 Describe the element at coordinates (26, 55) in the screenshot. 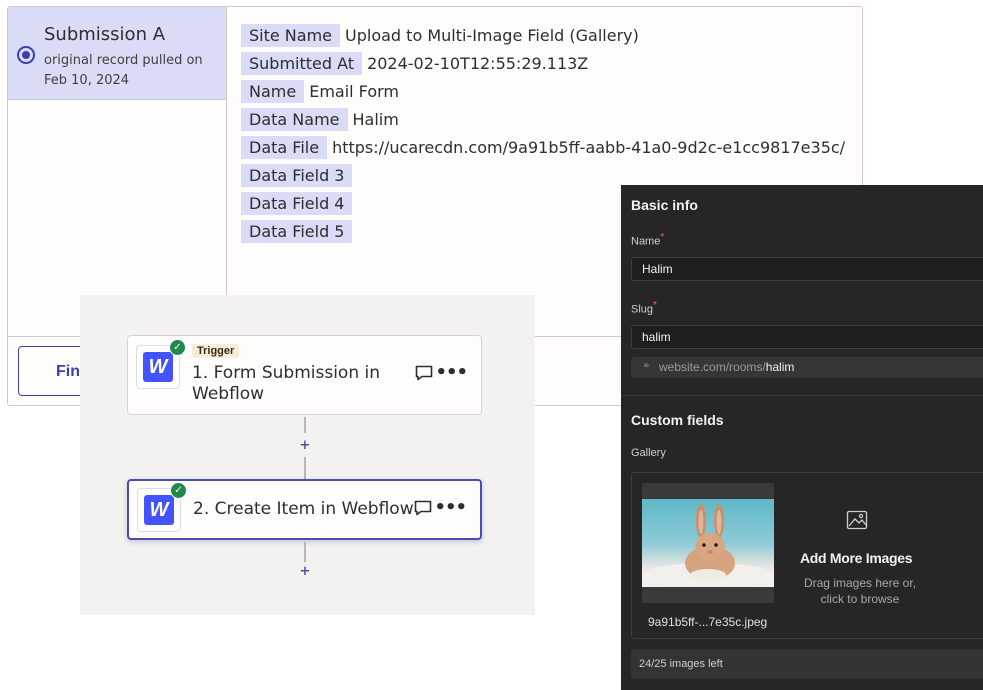

I see `radio-selected-icon` at that location.